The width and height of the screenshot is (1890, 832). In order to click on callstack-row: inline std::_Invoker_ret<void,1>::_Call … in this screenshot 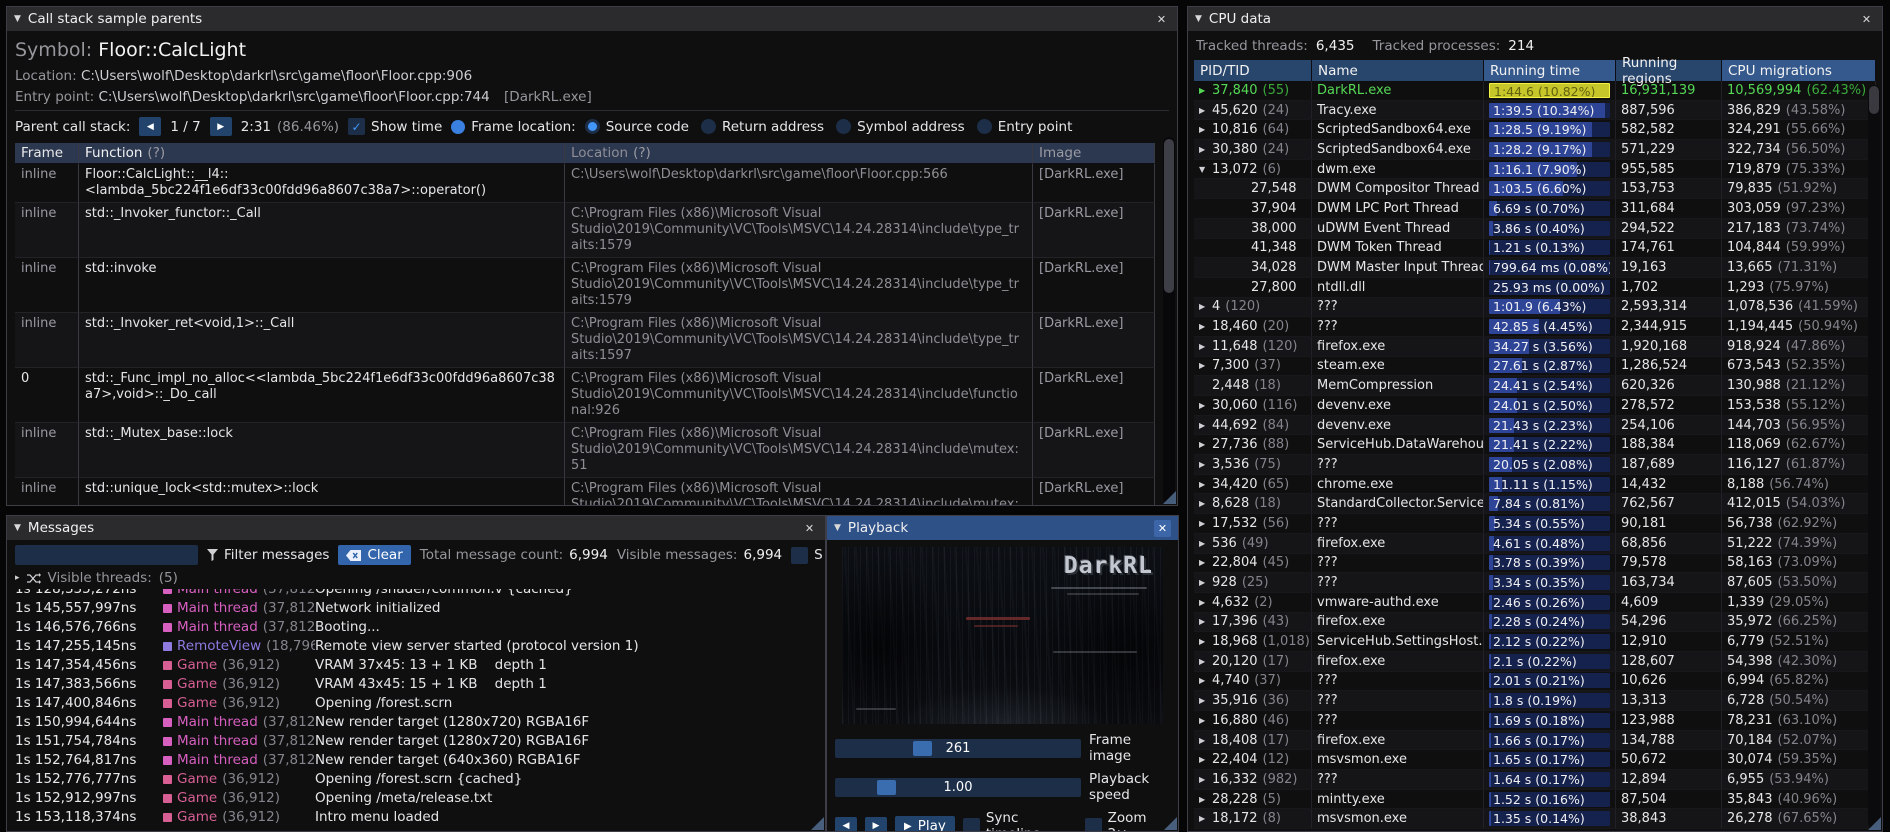, I will do `click(585, 340)`.